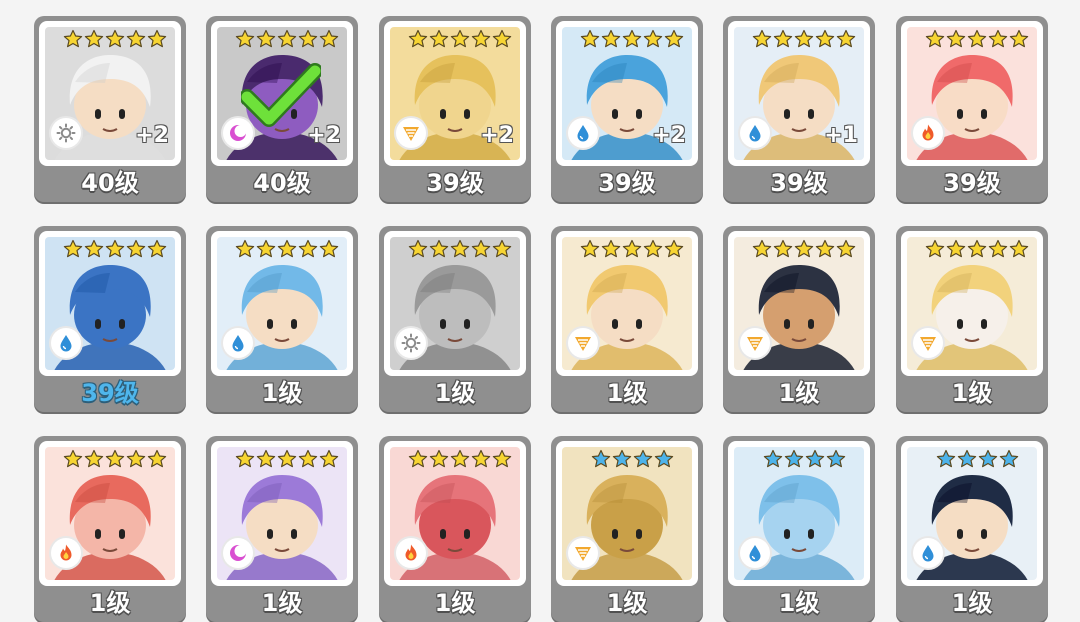 This screenshot has width=1080, height=622. I want to click on wind-icon, so click(928, 343).